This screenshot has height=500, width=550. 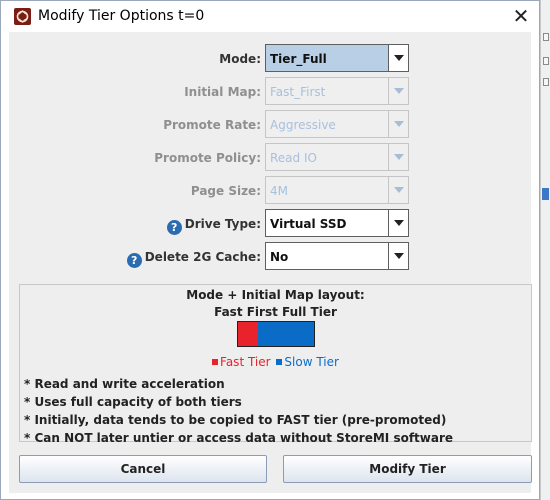 What do you see at coordinates (222, 224) in the screenshot?
I see `drive-type-label: Drive Type:` at bounding box center [222, 224].